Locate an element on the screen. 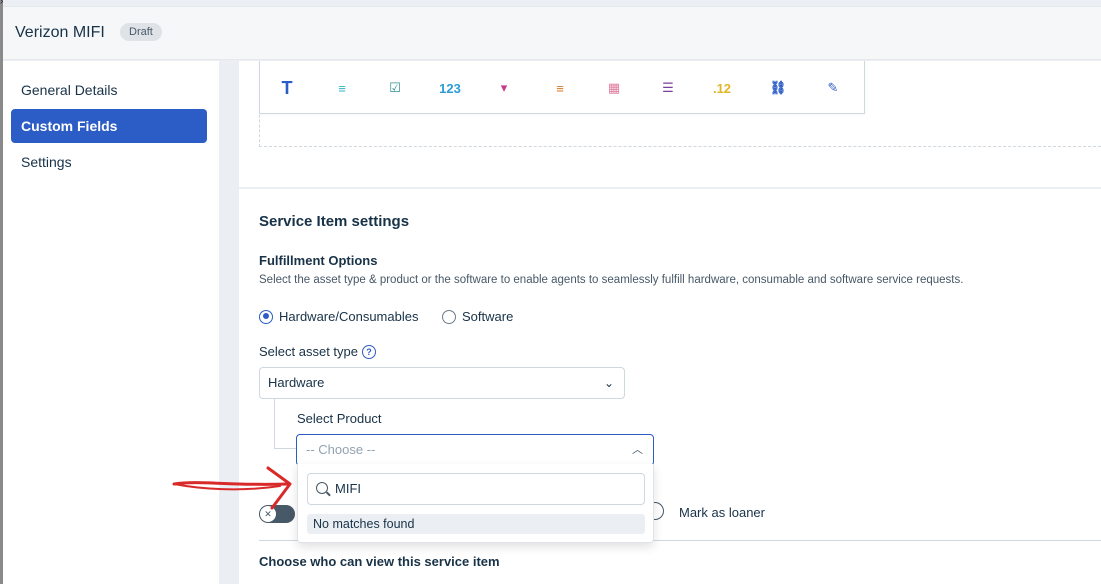  no-matches-message: No matches found is located at coordinates (476, 524).